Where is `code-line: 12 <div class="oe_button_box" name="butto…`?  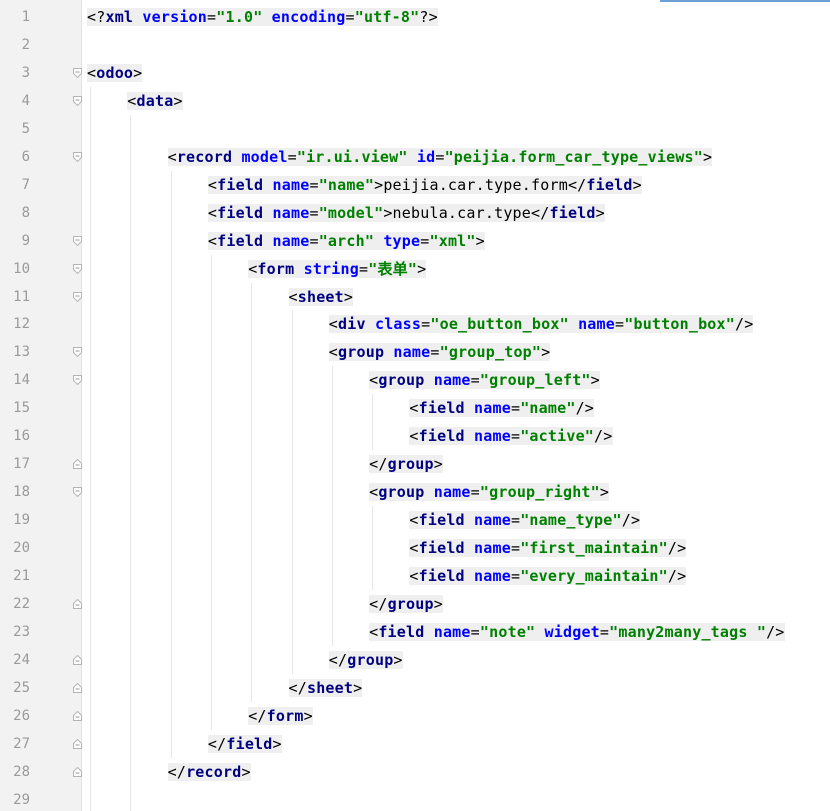 code-line: 12 <div class="oe_button_box" name="butto… is located at coordinates (415, 324).